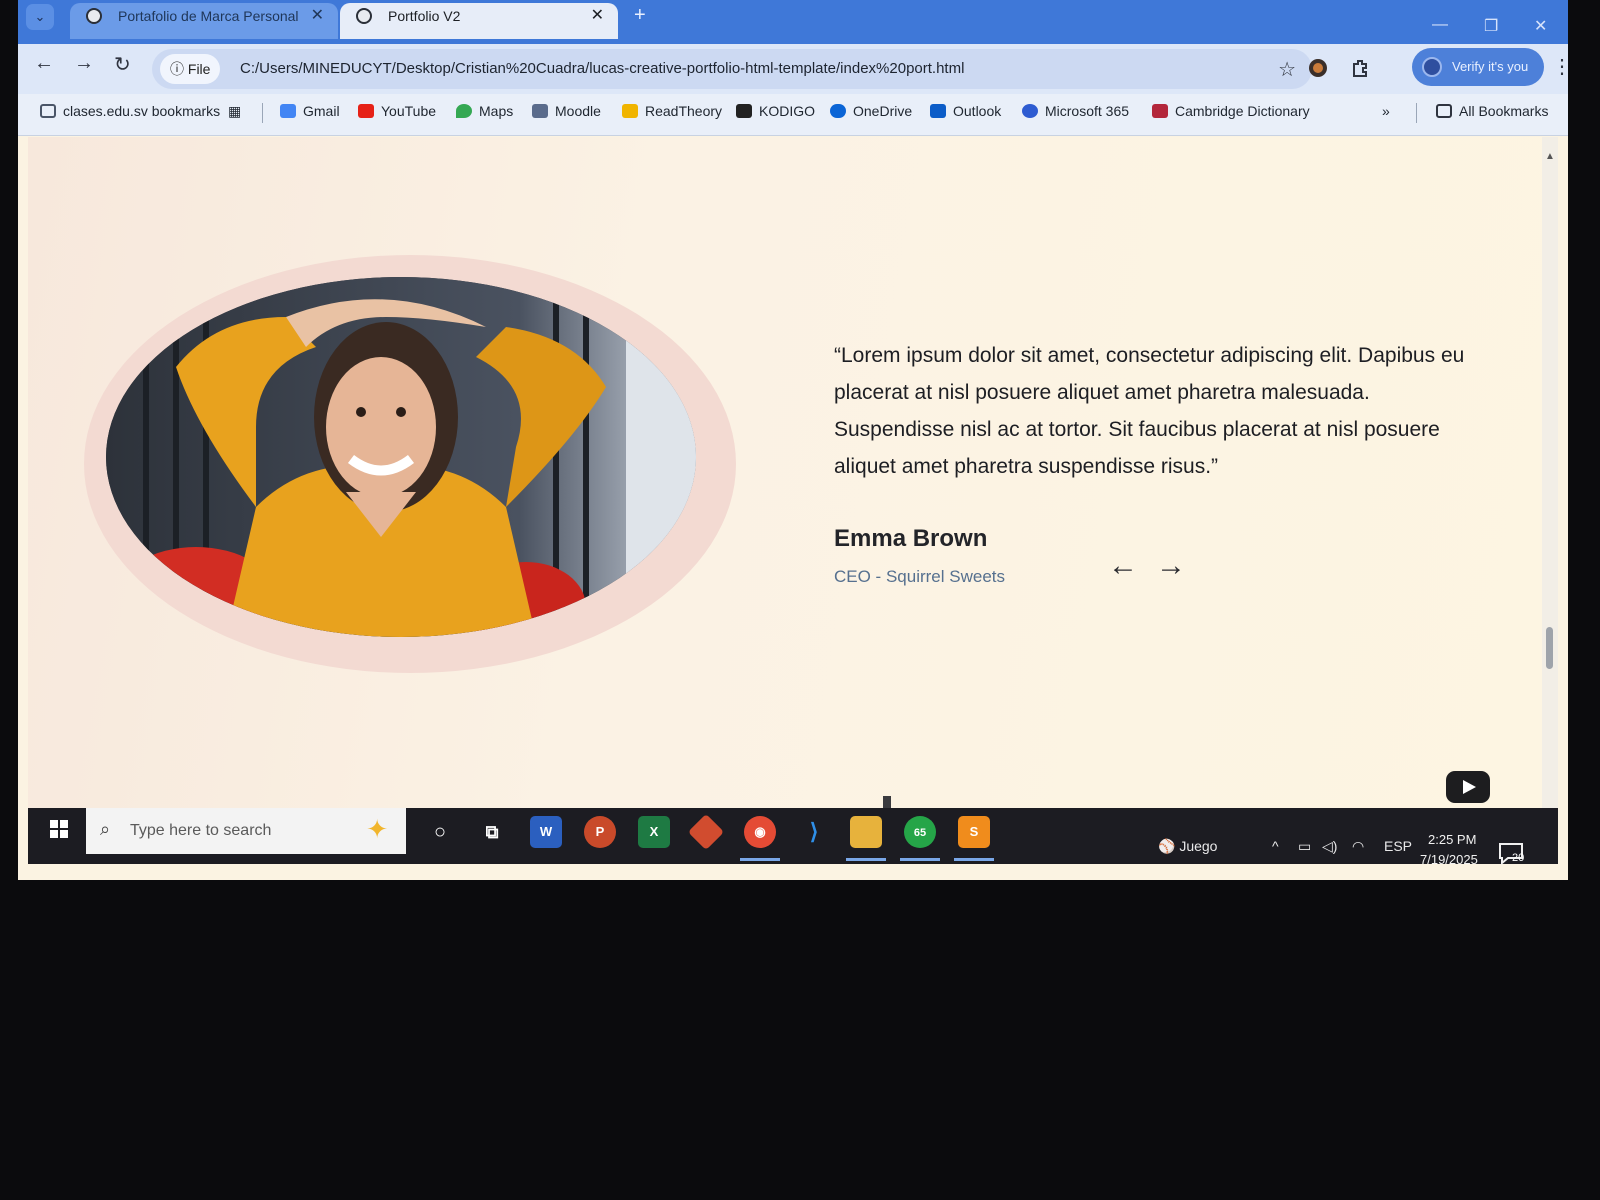 The height and width of the screenshot is (1200, 1600). Describe the element at coordinates (1329, 846) in the screenshot. I see `volume-icon: ◁)` at that location.